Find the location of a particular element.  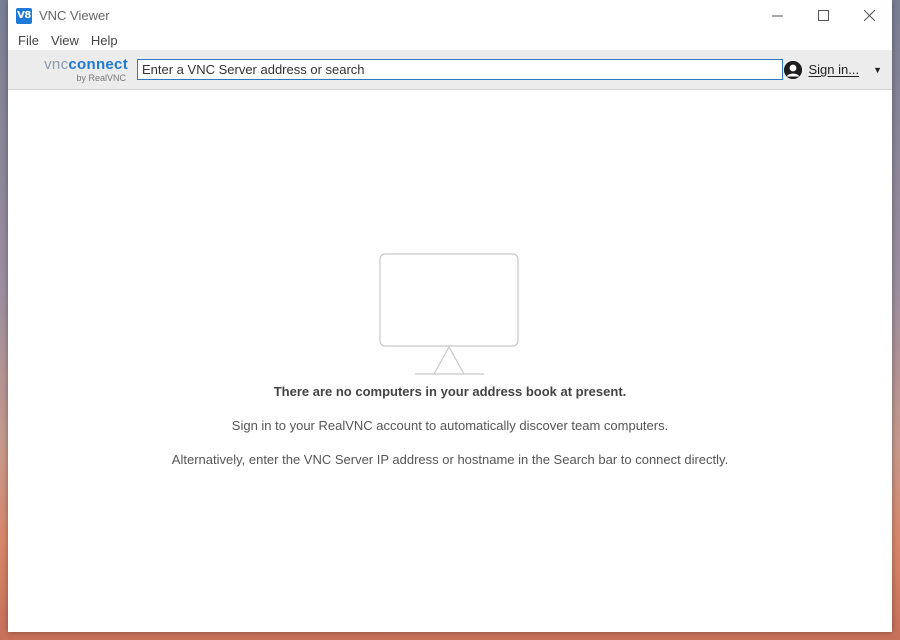

sign-in-button: Sign in... ▼ is located at coordinates (833, 69).